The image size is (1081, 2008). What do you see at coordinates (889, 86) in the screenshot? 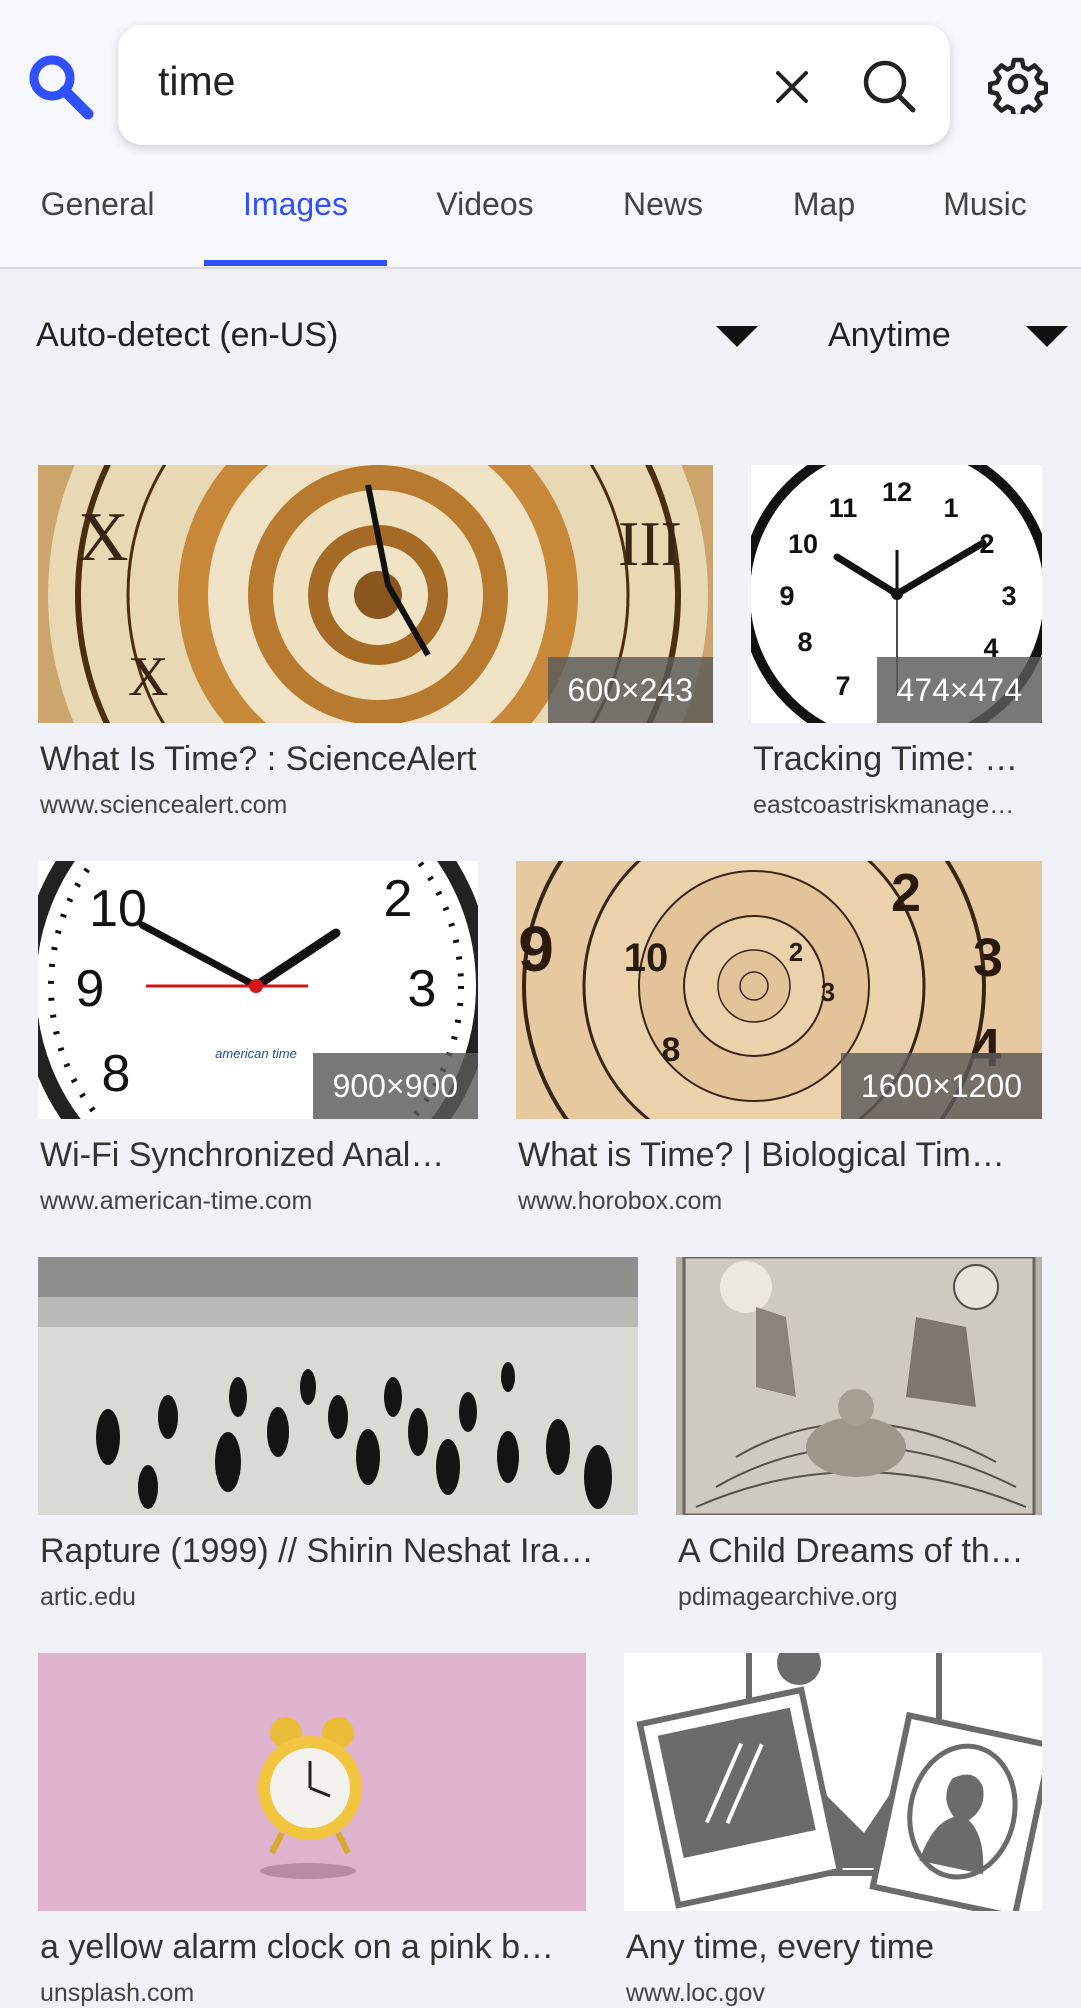
I see `search-icon` at bounding box center [889, 86].